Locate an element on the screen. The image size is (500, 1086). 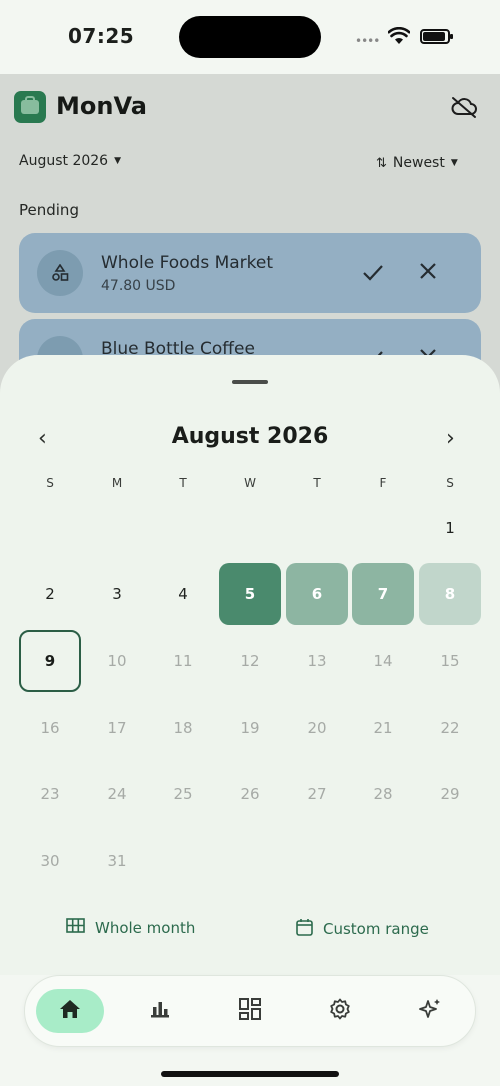
calendar-day: 3 is located at coordinates (117, 594).